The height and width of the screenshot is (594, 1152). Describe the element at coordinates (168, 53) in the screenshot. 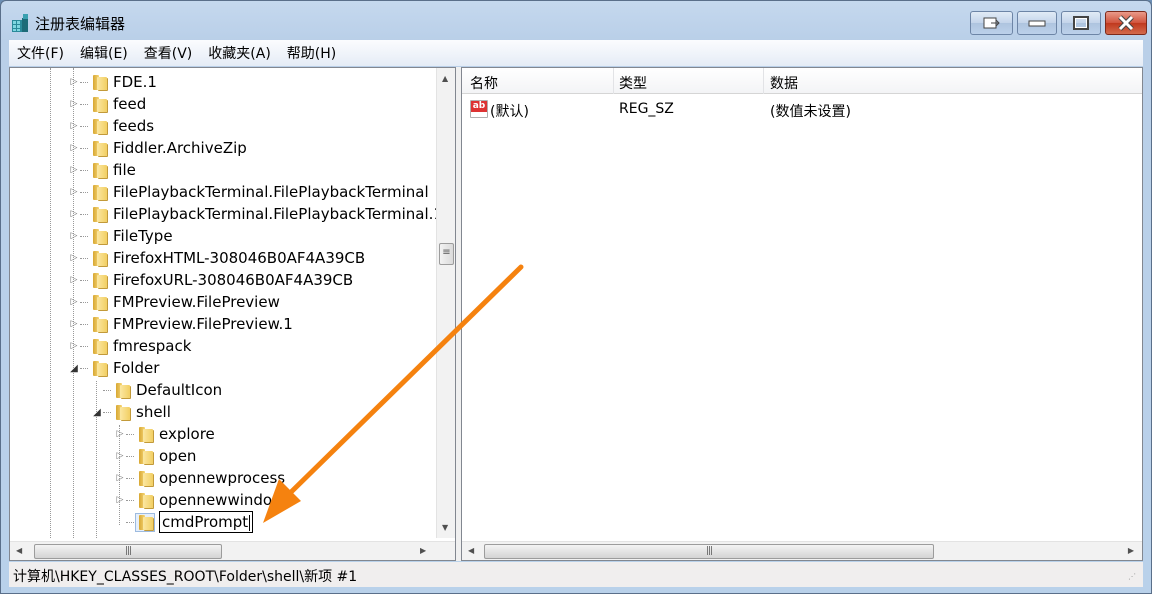

I see `menu-view: 查看(V)` at that location.